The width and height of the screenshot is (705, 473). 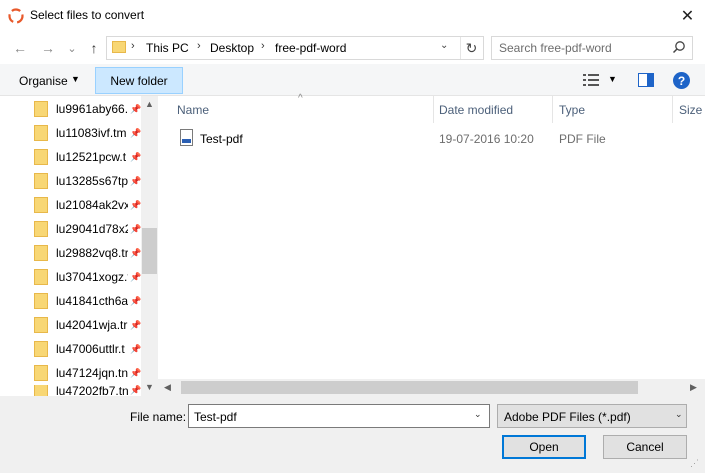 What do you see at coordinates (92, 253) in the screenshot?
I see `sidebar-item-label: lu29882vq8.tr` at bounding box center [92, 253].